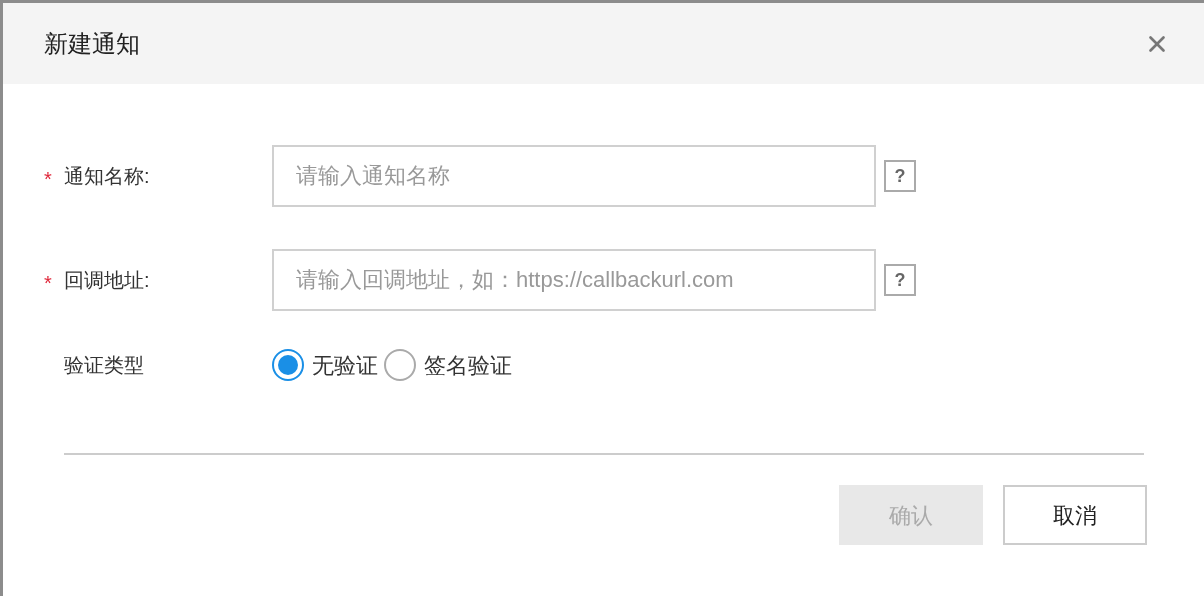 This screenshot has width=1204, height=596. Describe the element at coordinates (574, 176) in the screenshot. I see `input-field: 请输入通知名称` at that location.